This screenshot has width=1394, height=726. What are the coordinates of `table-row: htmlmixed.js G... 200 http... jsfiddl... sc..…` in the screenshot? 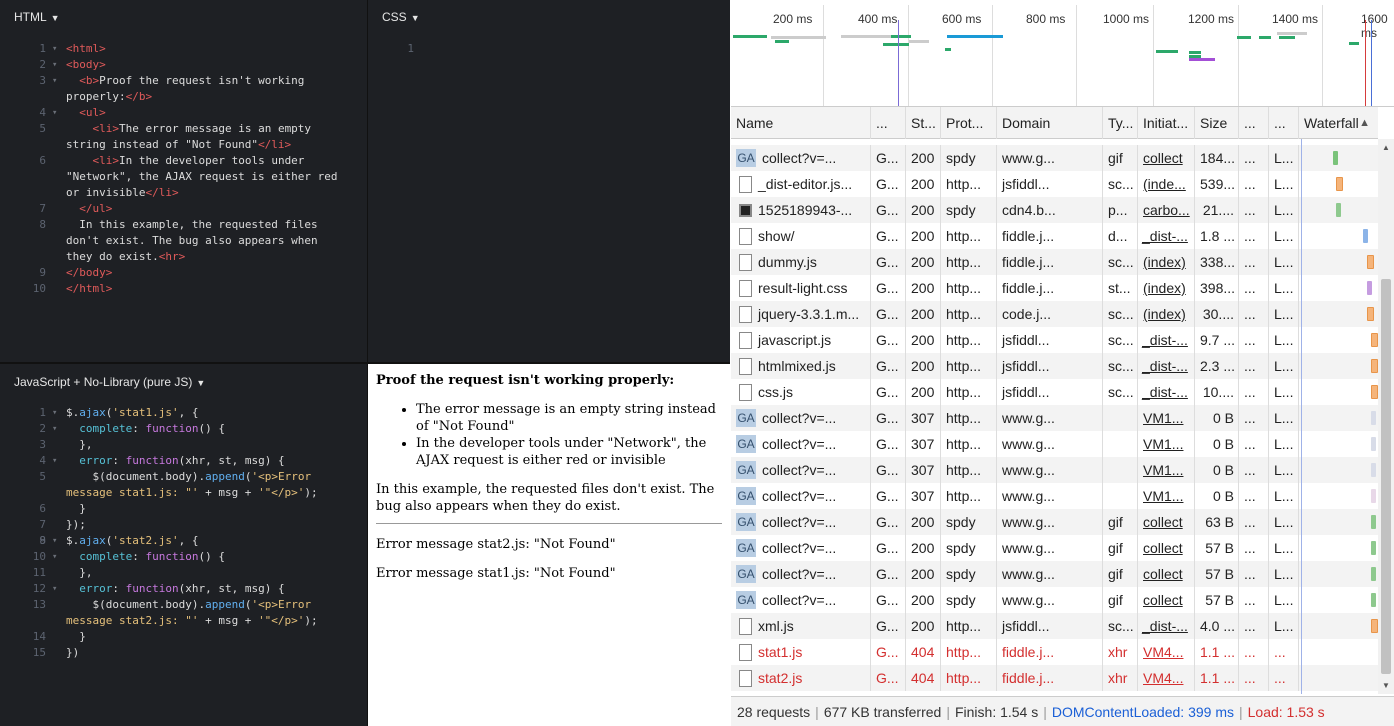 It's located at (1054, 366).